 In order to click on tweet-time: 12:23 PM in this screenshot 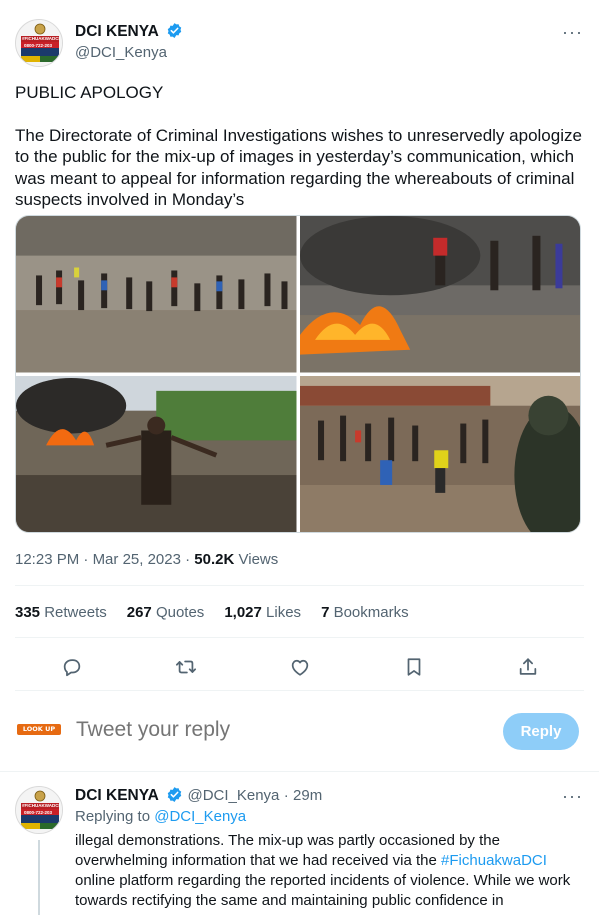, I will do `click(47, 559)`.